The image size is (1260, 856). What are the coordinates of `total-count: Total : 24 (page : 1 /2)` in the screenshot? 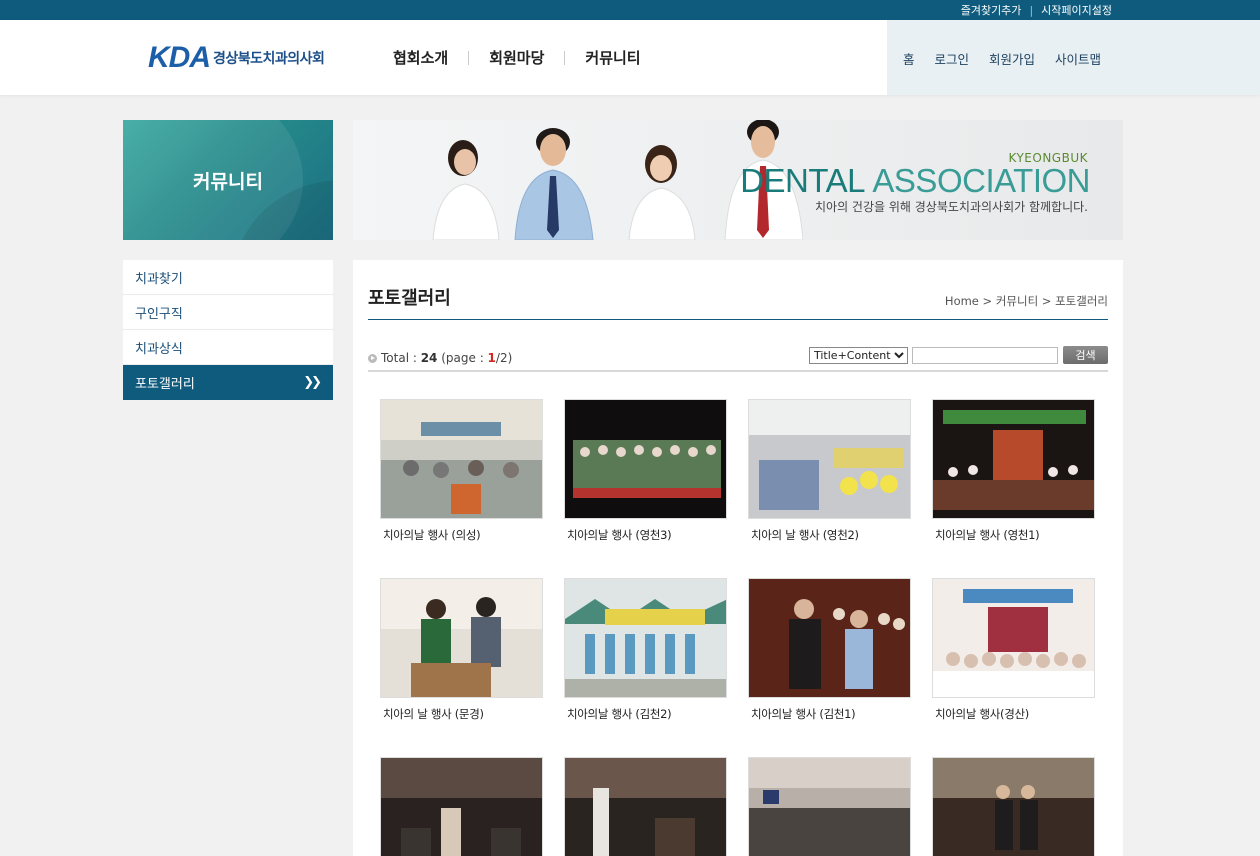 It's located at (440, 358).